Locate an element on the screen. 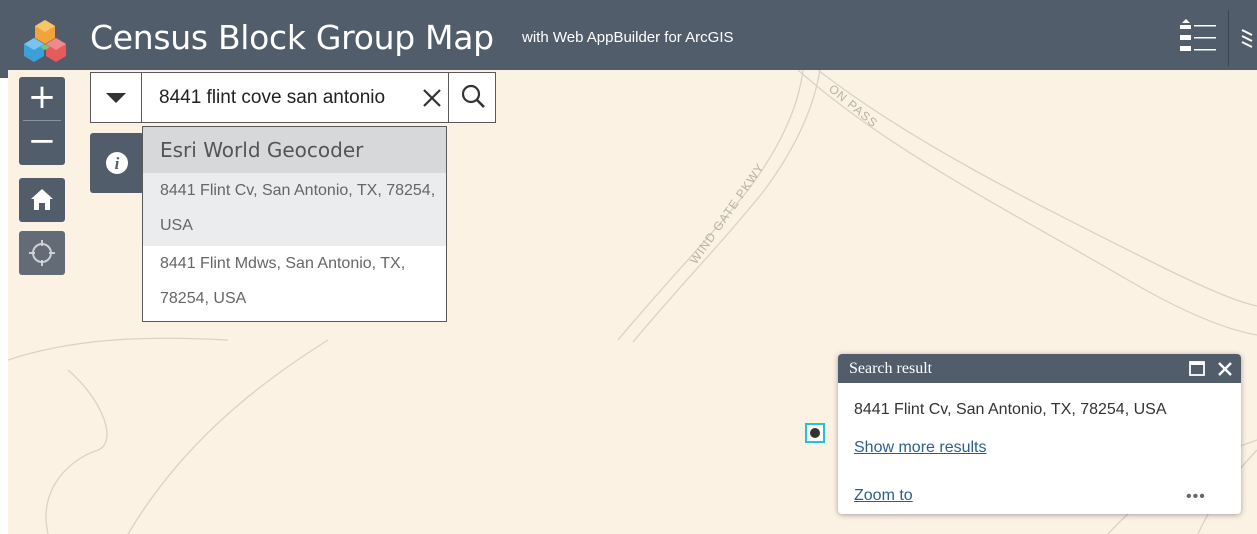  app-title: Census Block Group Map is located at coordinates (292, 37).